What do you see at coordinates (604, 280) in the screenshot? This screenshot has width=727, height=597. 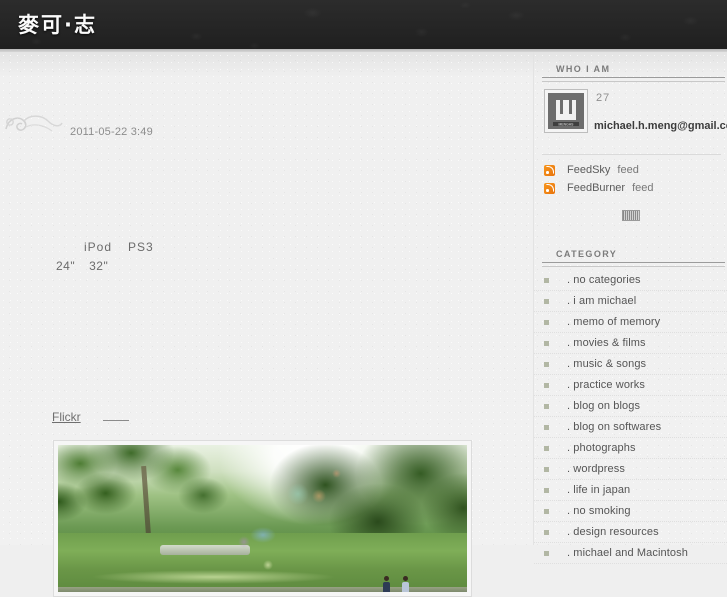 I see `category-label: . no categories` at bounding box center [604, 280].